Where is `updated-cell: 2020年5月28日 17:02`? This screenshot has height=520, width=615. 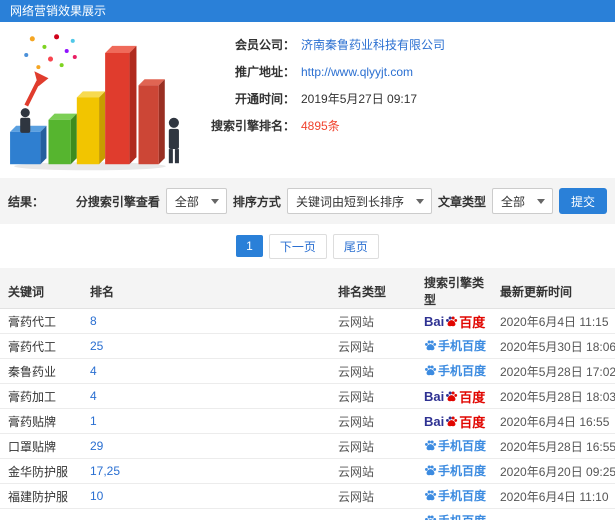
updated-cell: 2020年5月28日 17:02 is located at coordinates (553, 371).